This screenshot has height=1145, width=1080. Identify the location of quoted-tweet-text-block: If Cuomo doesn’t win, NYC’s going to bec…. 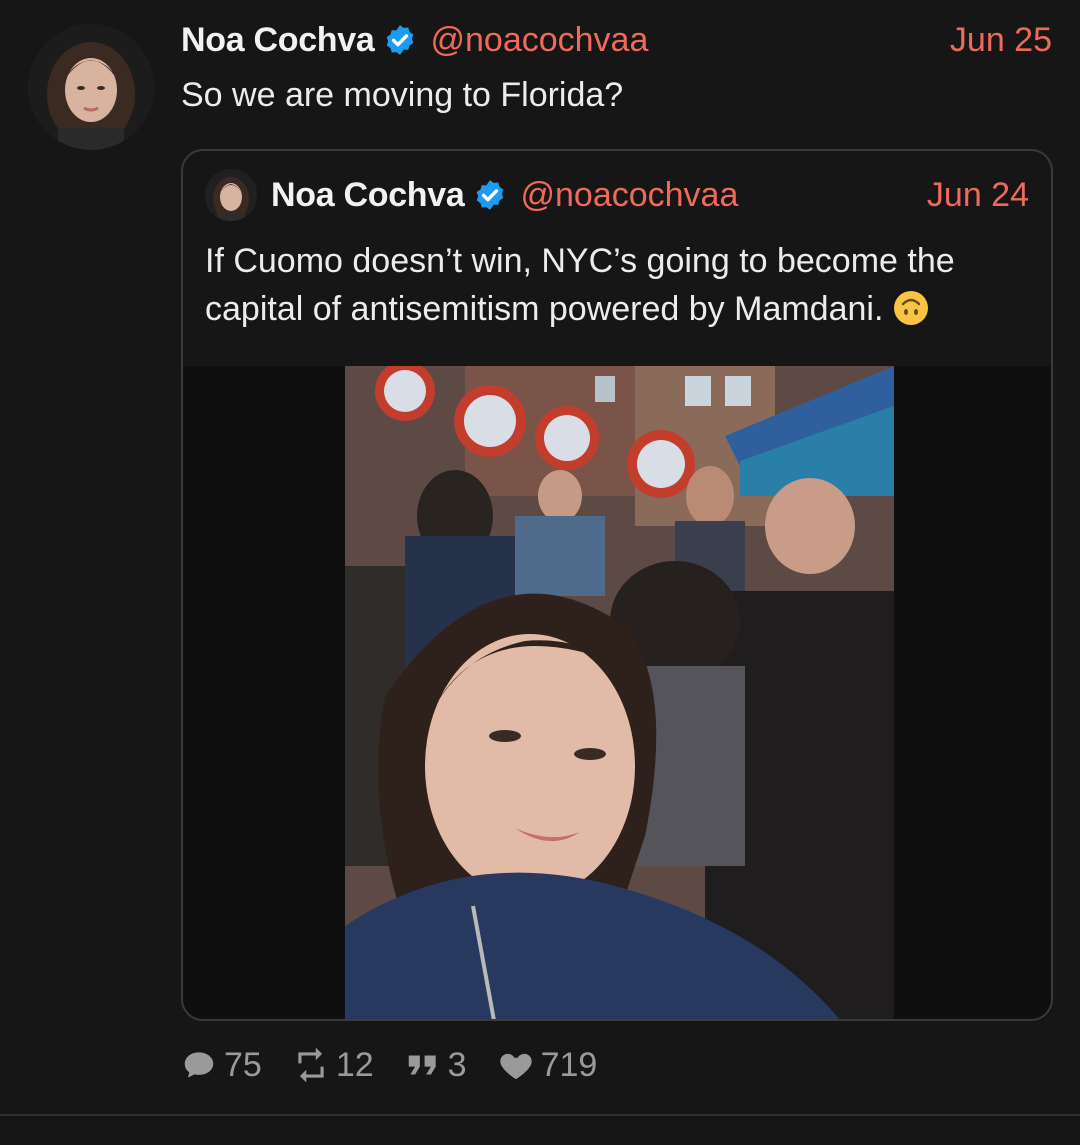
(620, 285).